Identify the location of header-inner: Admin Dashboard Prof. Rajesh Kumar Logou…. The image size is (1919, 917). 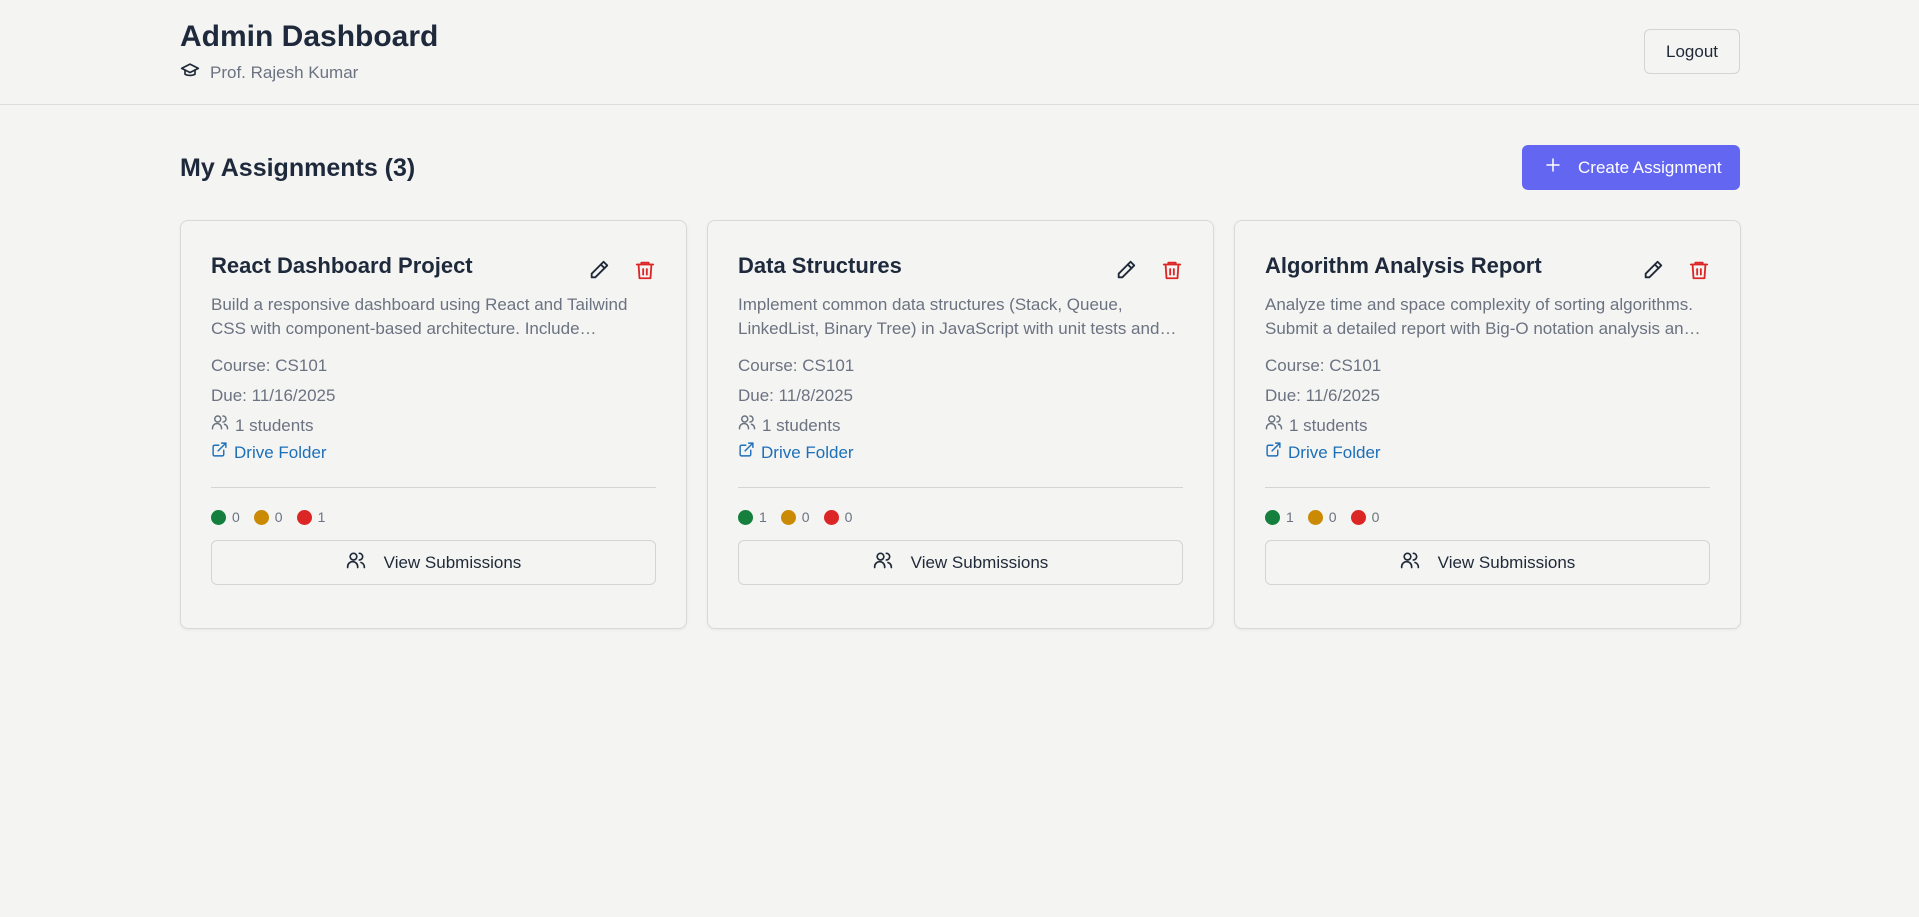
(960, 52).